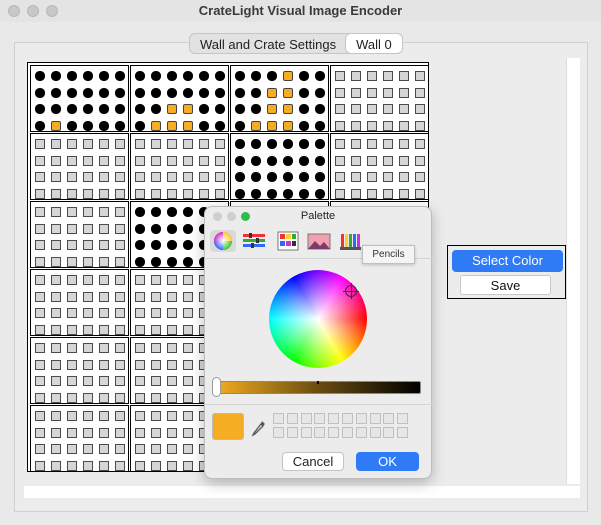  I want to click on vertical-scrollbar, so click(573, 271).